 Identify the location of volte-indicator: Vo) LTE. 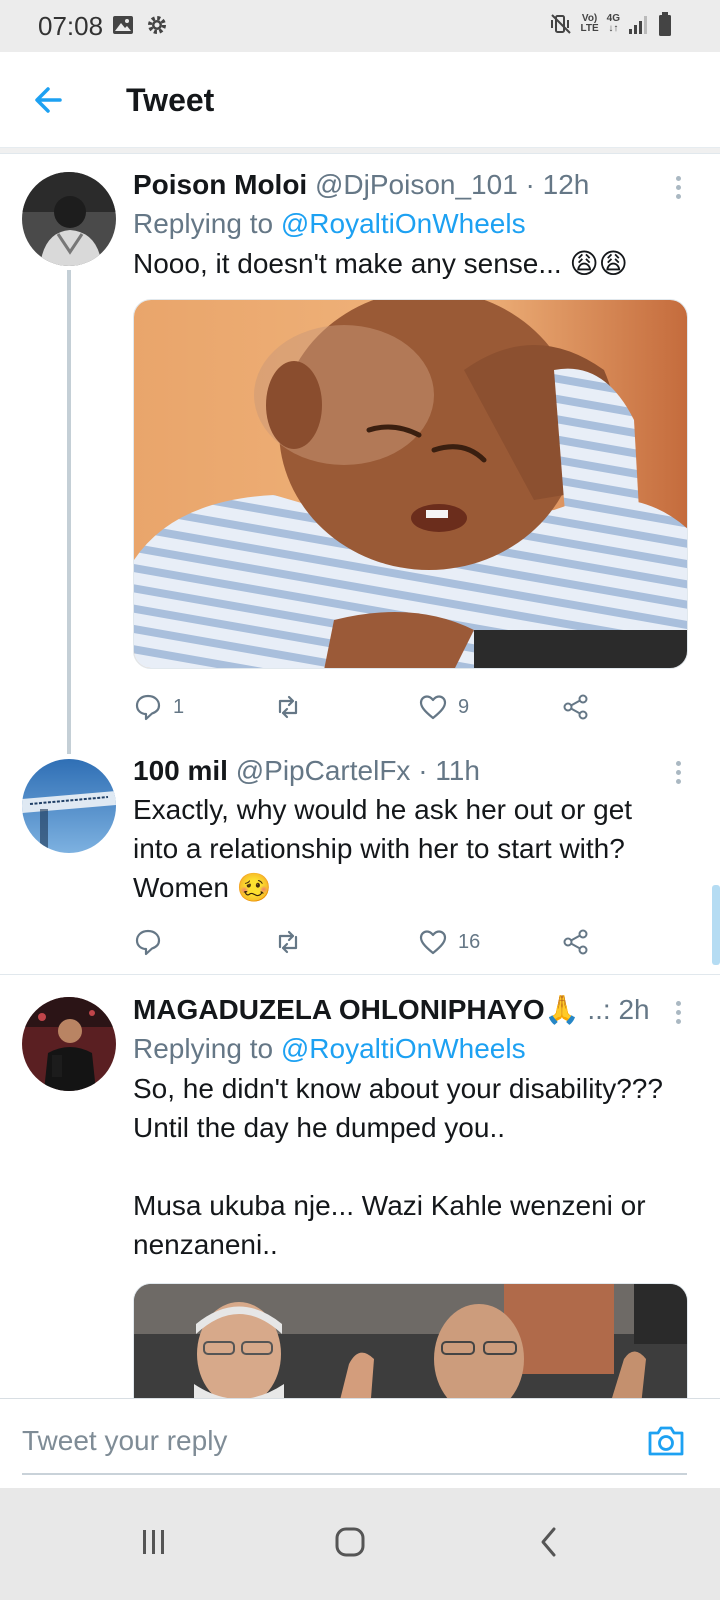
(589, 23).